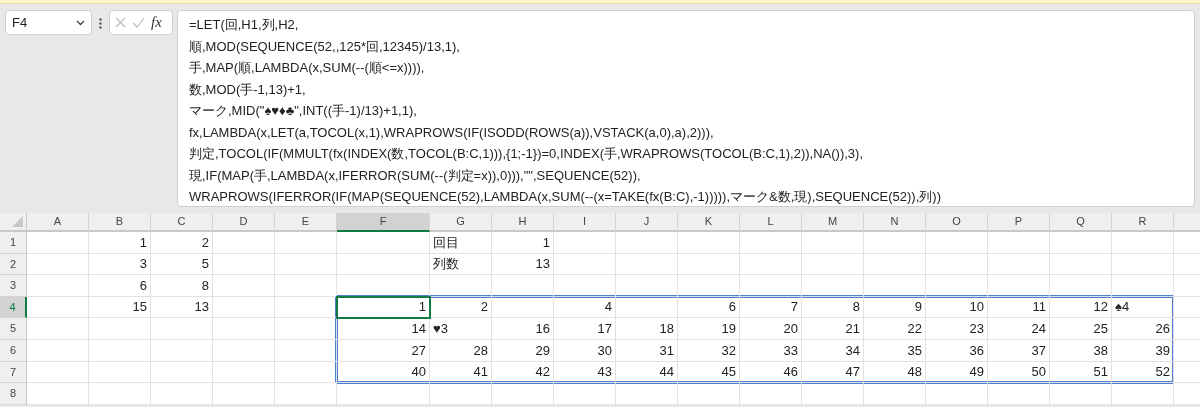 The image size is (1200, 407). Describe the element at coordinates (247, 89) in the screenshot. I see `formula-line: 数,MOD(手-1,13)+1,` at that location.